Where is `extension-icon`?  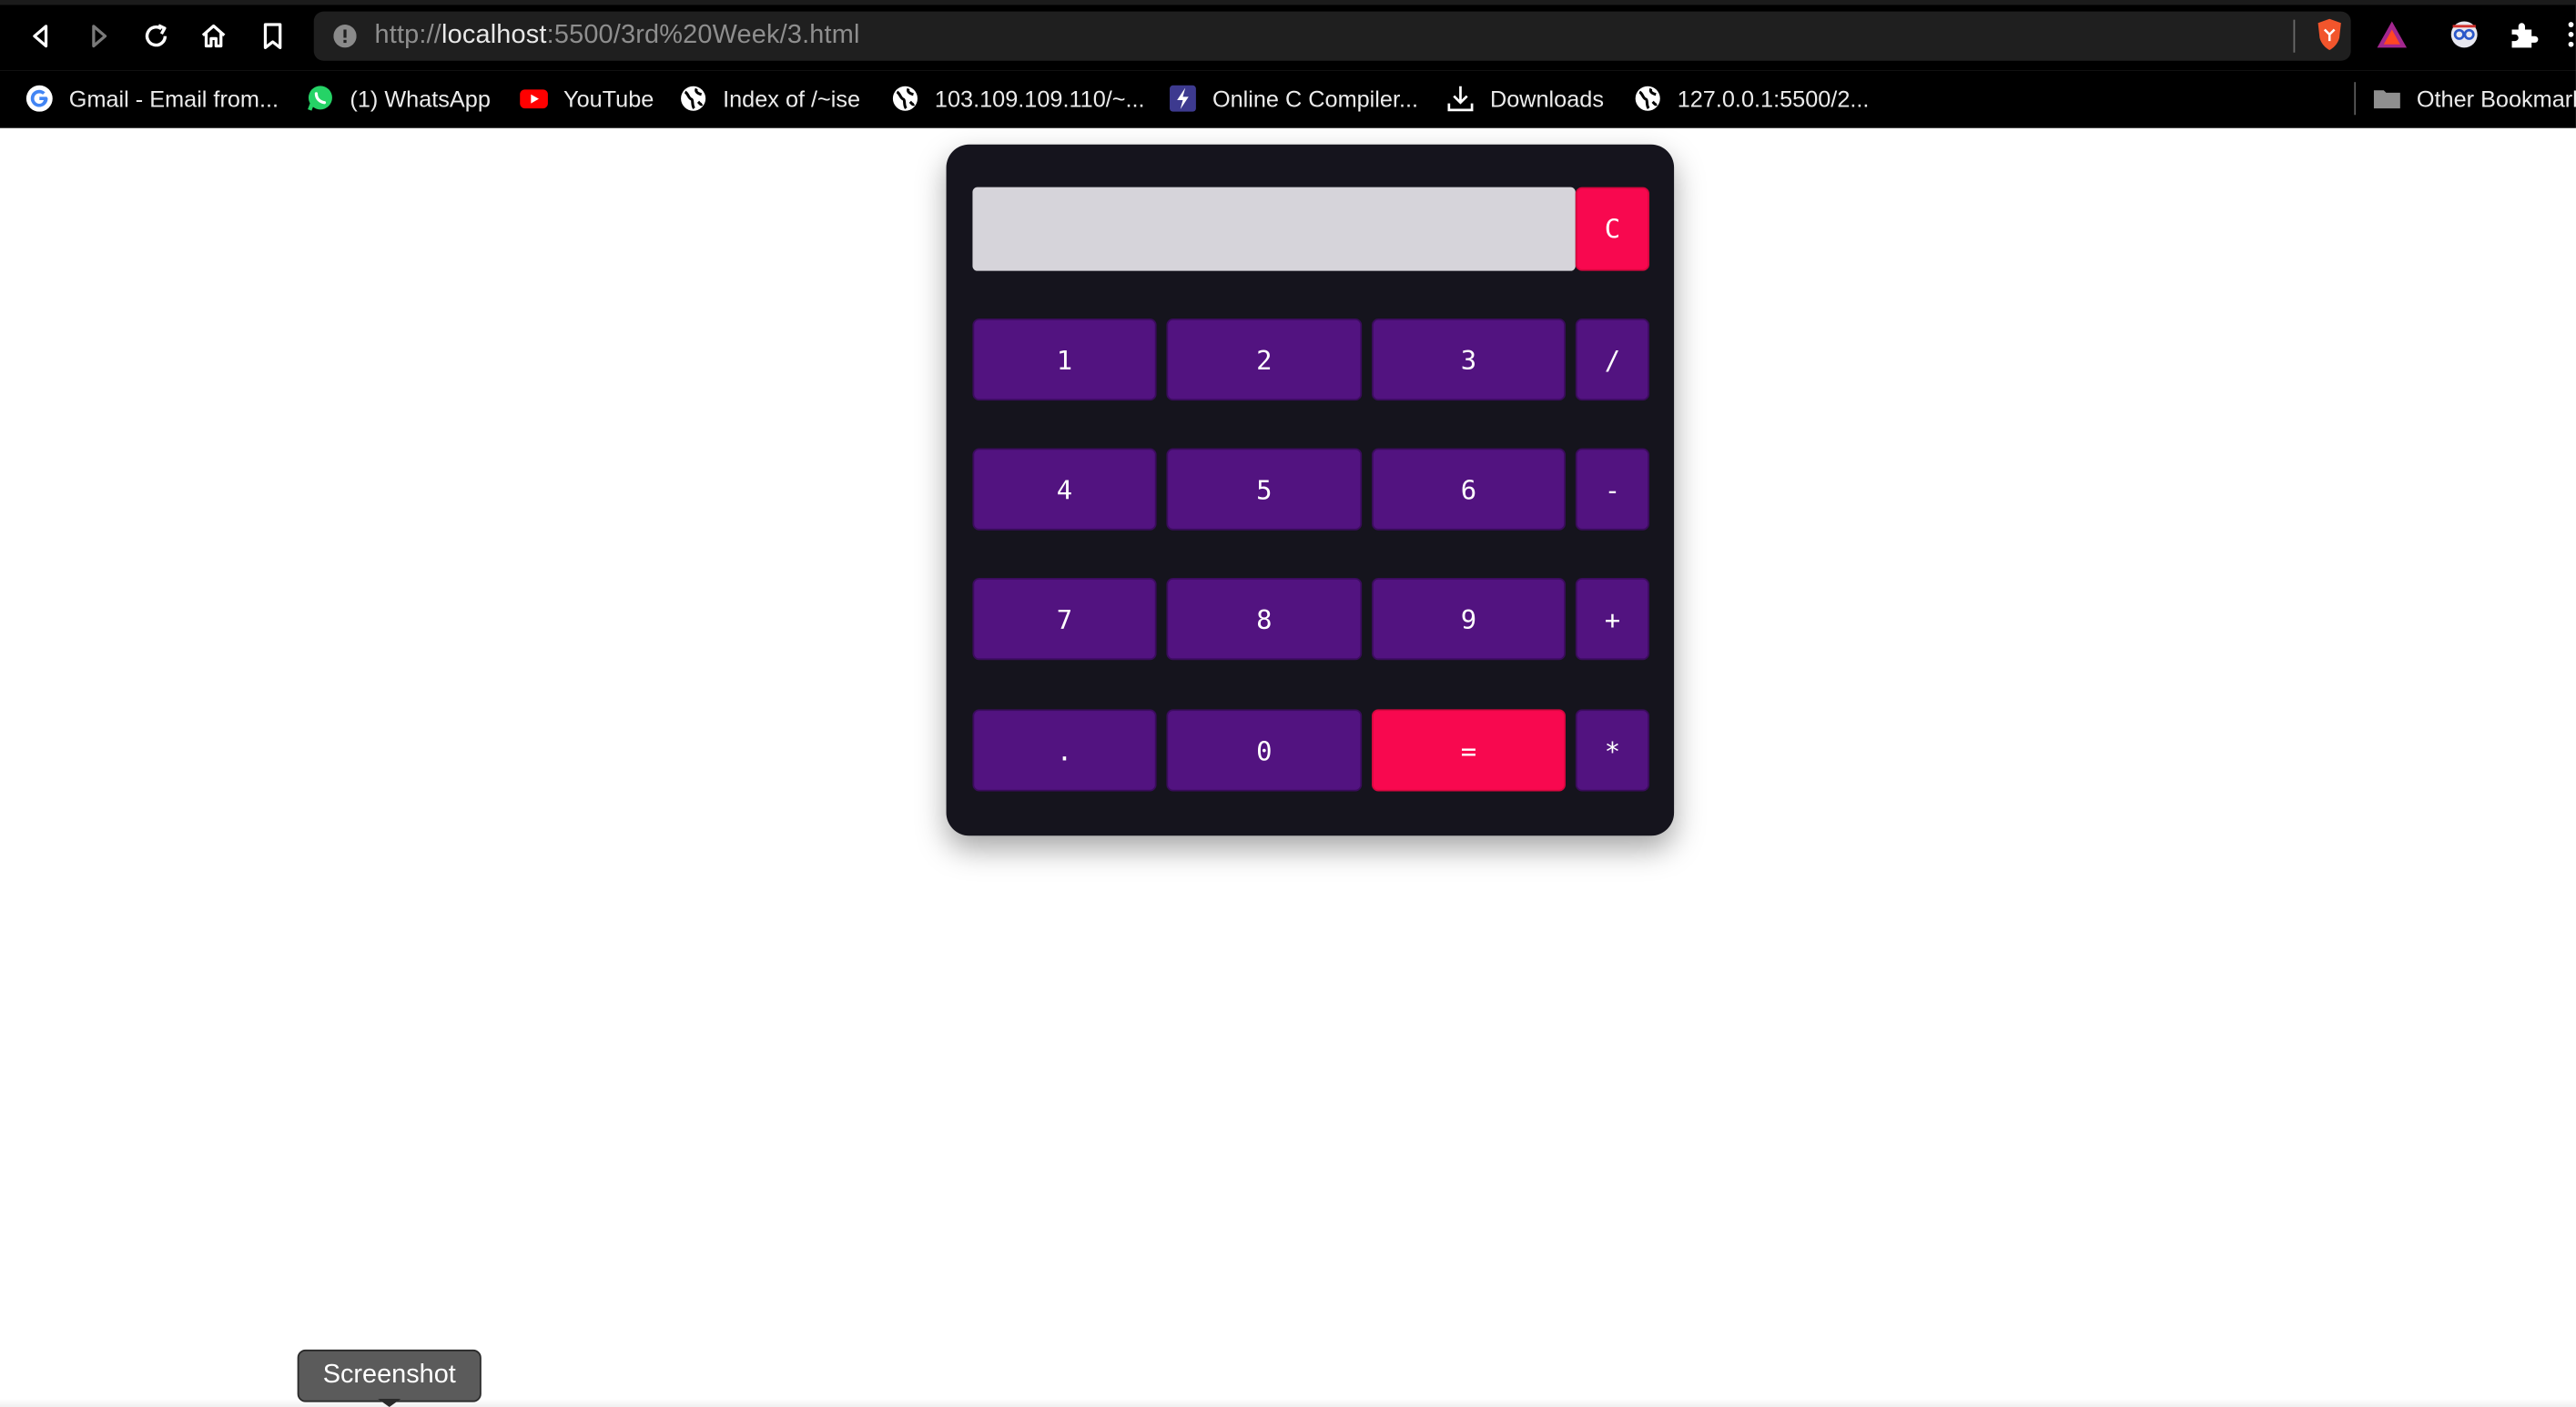 extension-icon is located at coordinates (2464, 34).